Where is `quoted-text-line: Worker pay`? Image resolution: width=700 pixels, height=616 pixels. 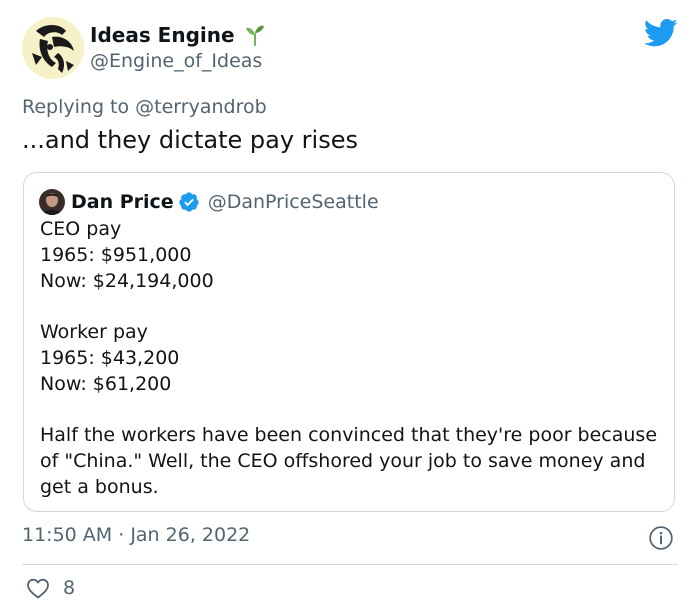
quoted-text-line: Worker pay is located at coordinates (94, 332).